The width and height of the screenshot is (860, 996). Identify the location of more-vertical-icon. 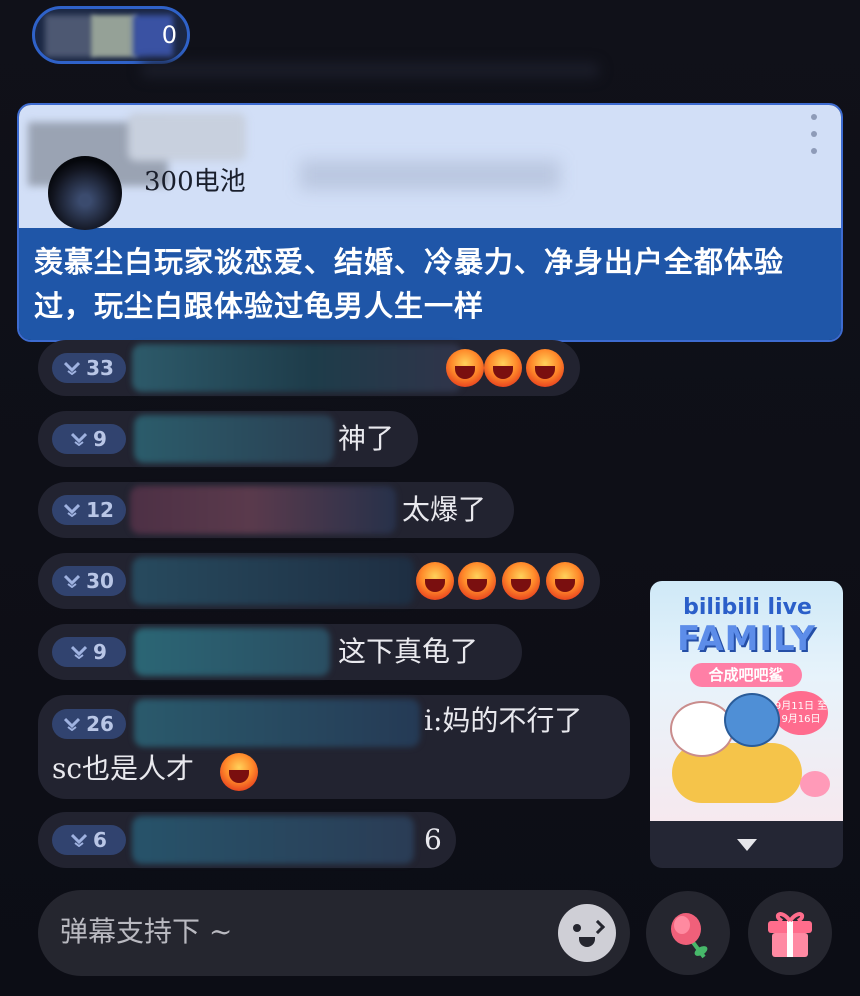
(814, 134).